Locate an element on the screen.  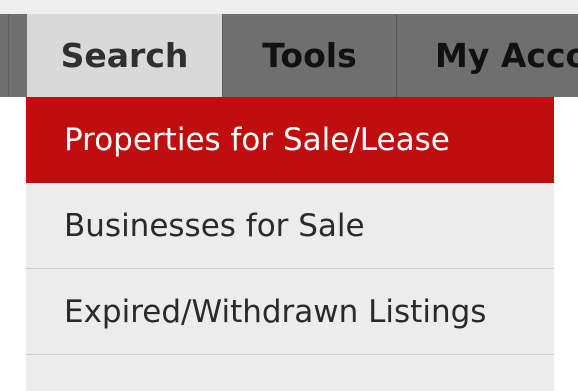
top-strip is located at coordinates (289, 7).